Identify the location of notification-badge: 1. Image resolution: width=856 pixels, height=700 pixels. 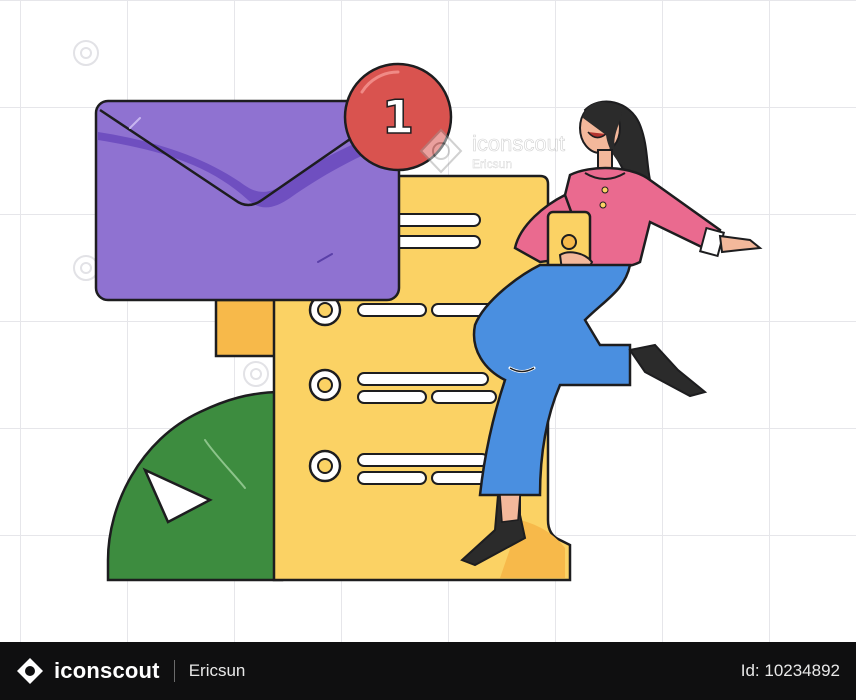
(398, 117).